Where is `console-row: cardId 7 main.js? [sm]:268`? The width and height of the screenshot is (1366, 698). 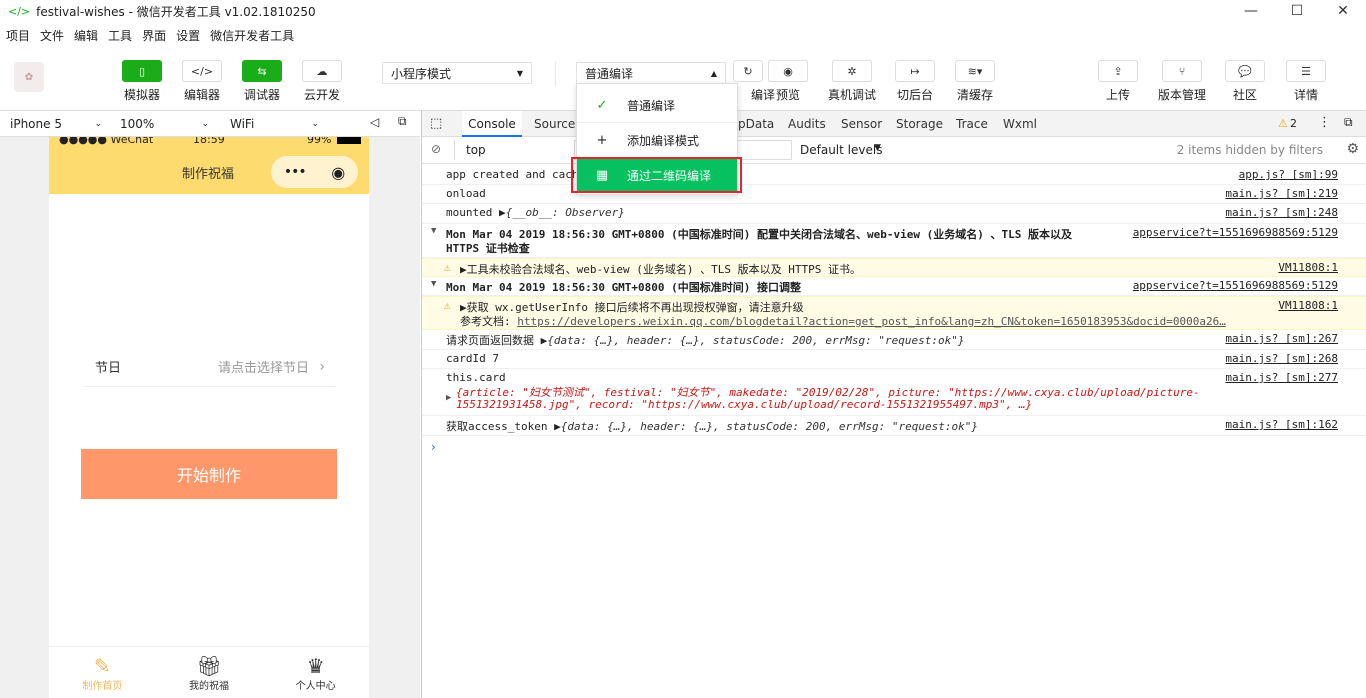
console-row: cardId 7 main.js? [sm]:268 is located at coordinates (894, 359).